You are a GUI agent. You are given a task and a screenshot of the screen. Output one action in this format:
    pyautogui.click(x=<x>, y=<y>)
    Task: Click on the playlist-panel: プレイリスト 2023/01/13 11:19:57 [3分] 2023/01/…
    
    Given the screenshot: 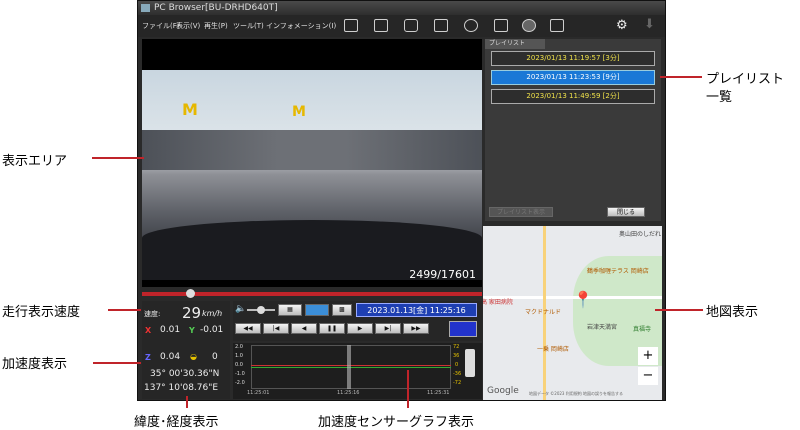 What is the action you would take?
    pyautogui.click(x=573, y=130)
    